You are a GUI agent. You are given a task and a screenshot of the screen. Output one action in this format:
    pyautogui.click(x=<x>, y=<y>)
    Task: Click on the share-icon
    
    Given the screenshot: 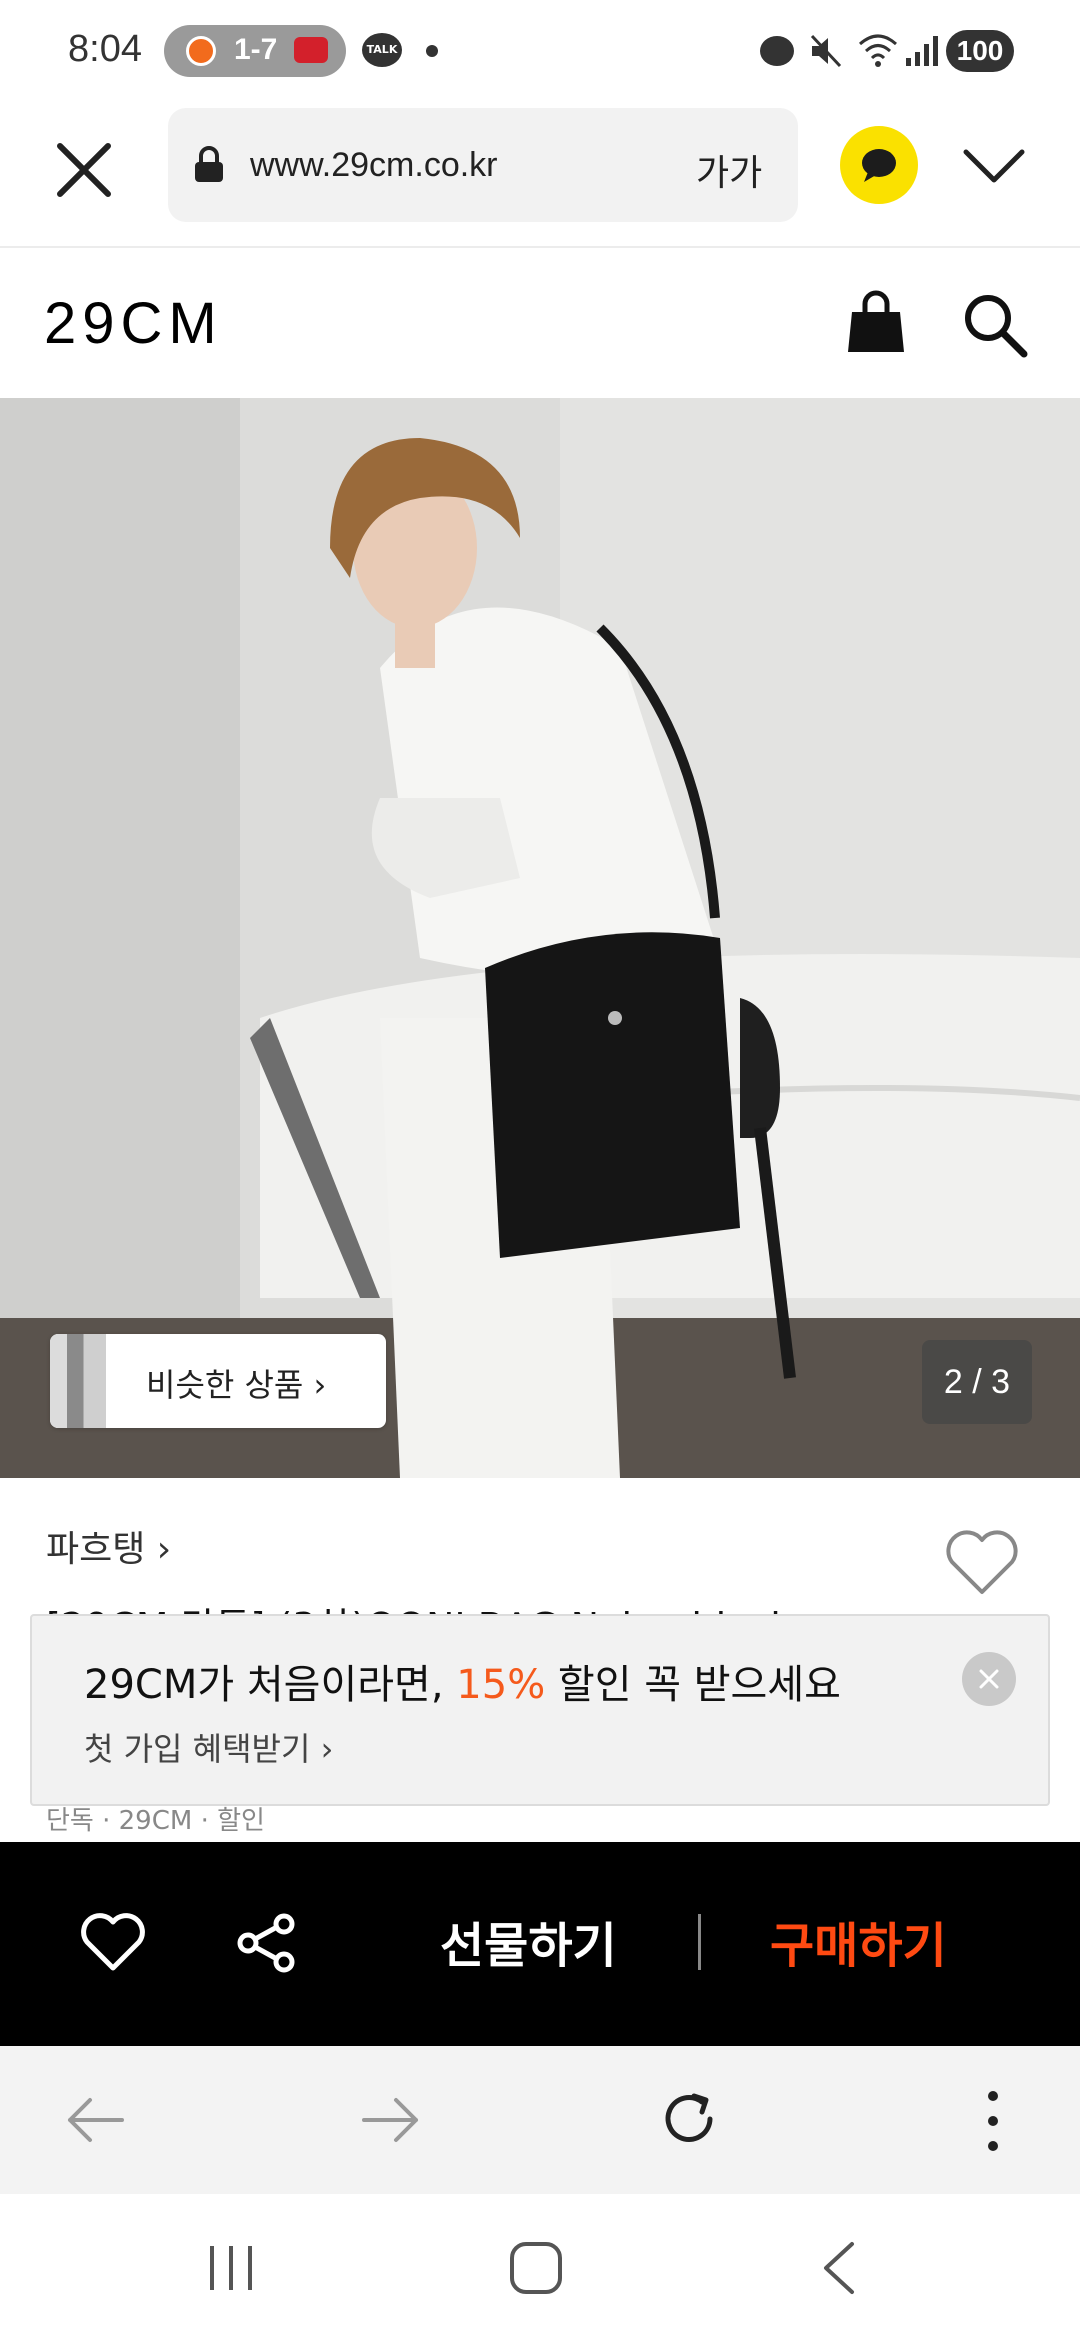 What is the action you would take?
    pyautogui.click(x=267, y=1943)
    